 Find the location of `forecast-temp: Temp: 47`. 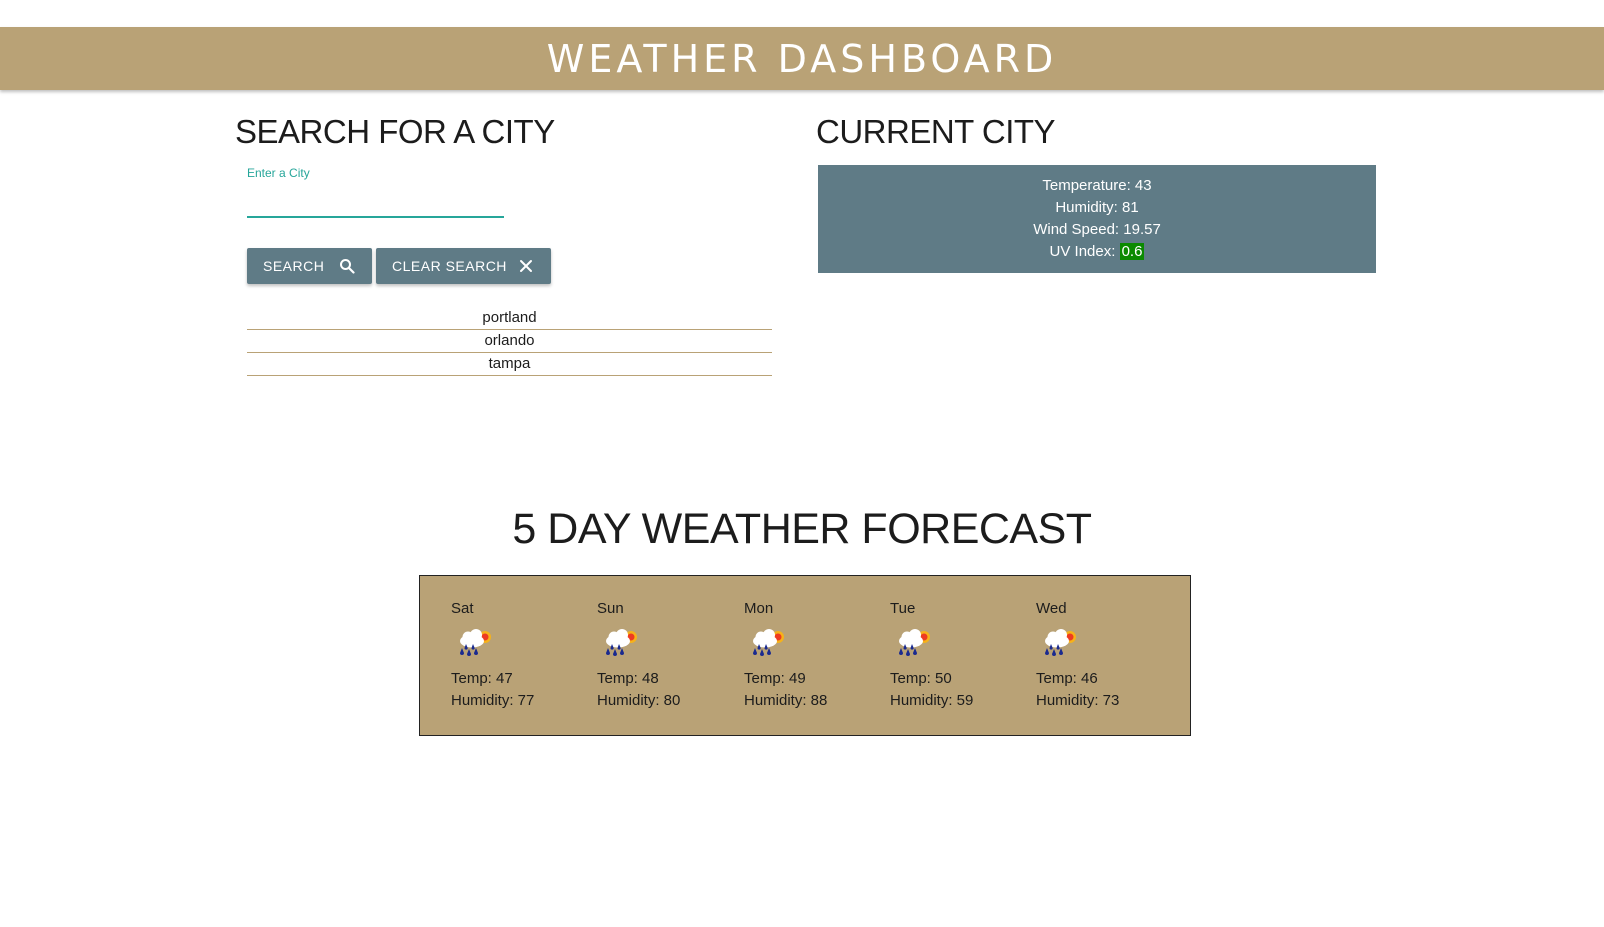

forecast-temp: Temp: 47 is located at coordinates (482, 678).